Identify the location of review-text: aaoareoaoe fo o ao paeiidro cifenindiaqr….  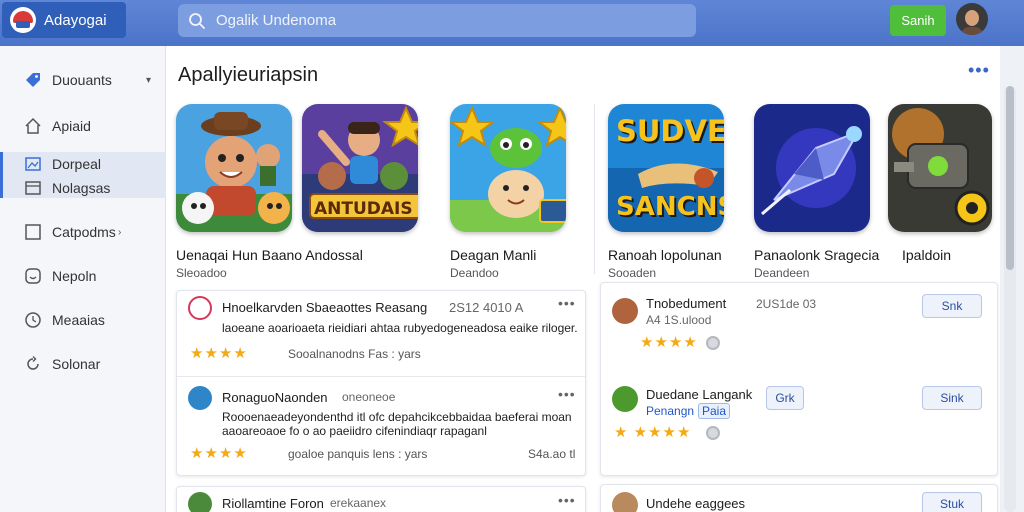
(354, 431).